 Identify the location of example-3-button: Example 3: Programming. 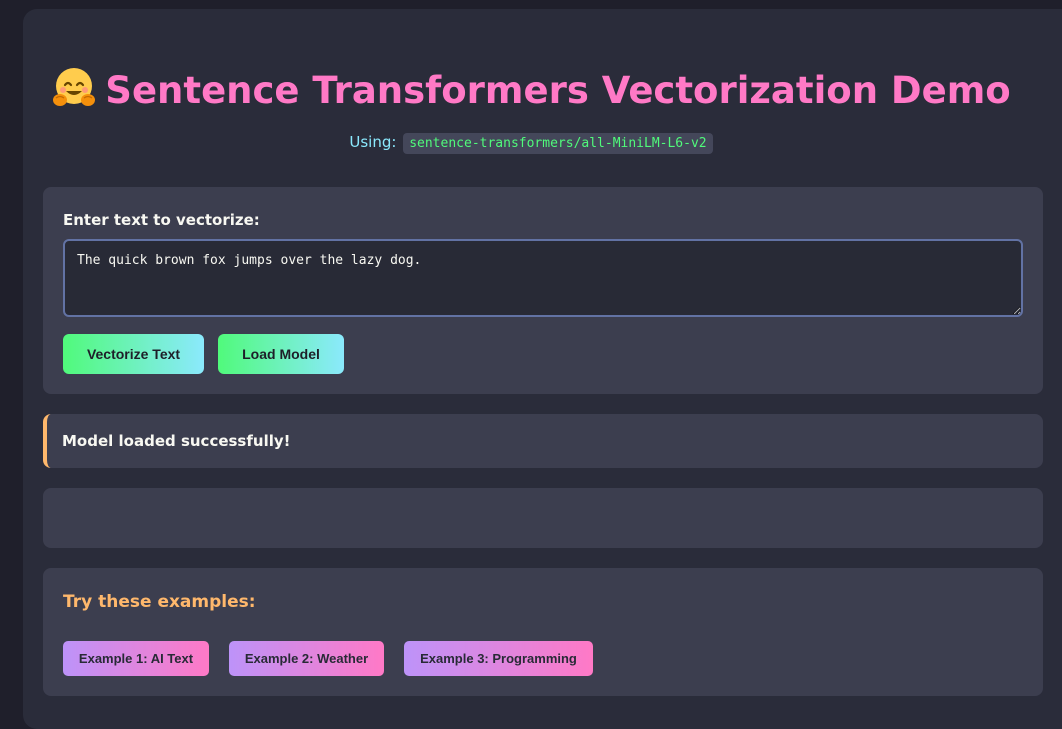
(498, 658).